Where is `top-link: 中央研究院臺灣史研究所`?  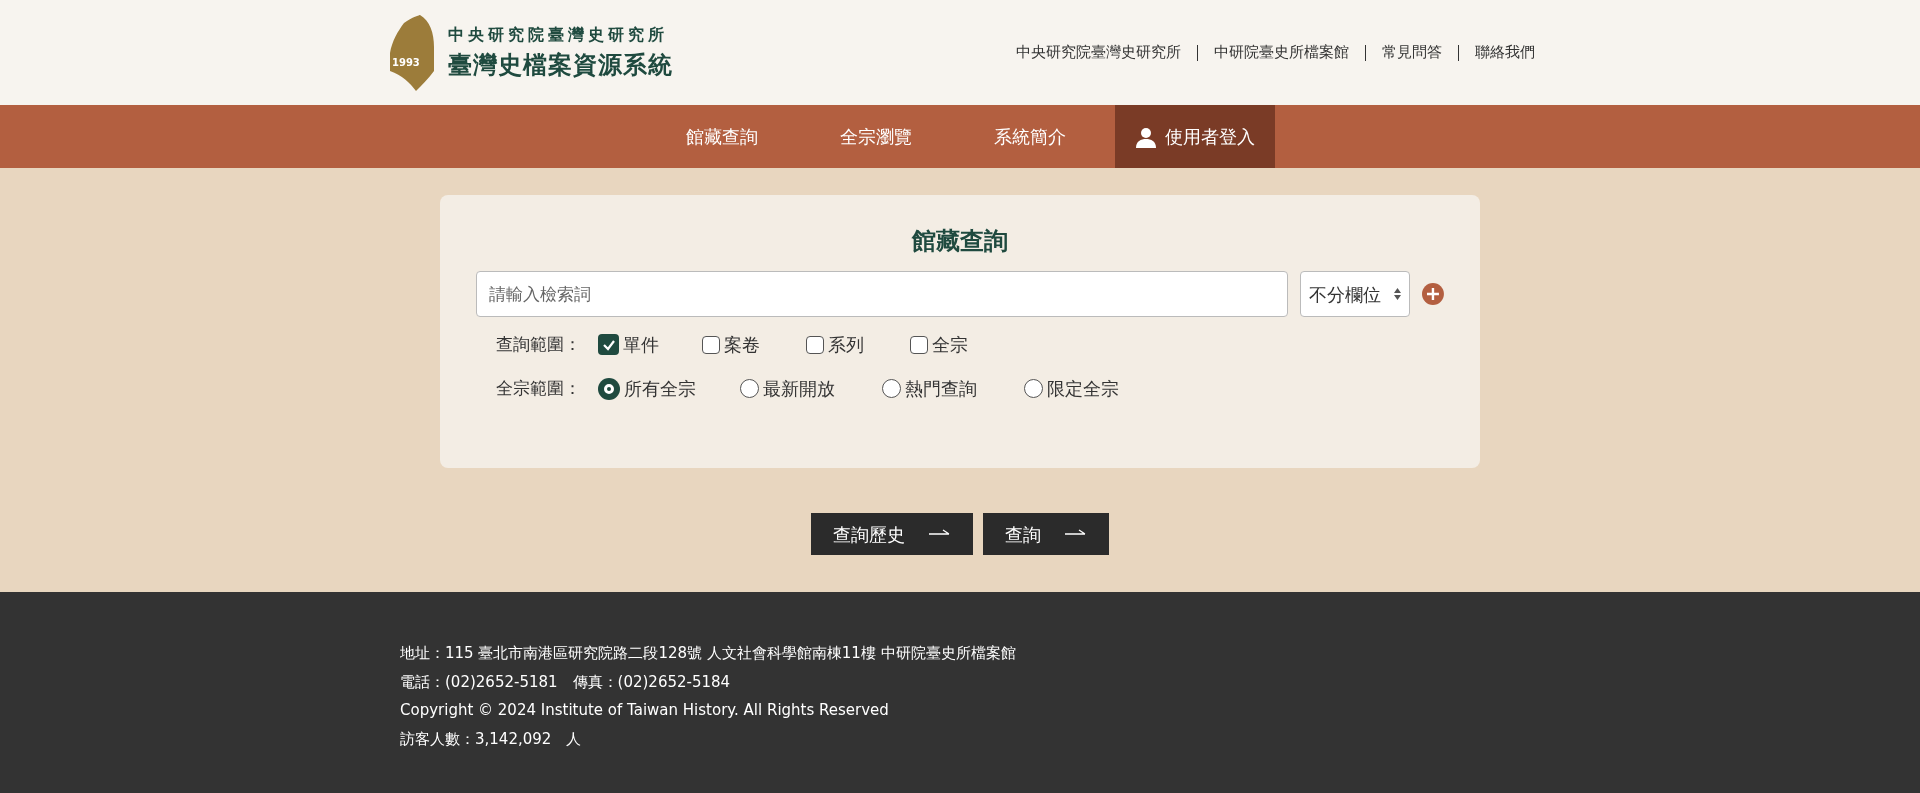 top-link: 中央研究院臺灣史研究所 is located at coordinates (1098, 52).